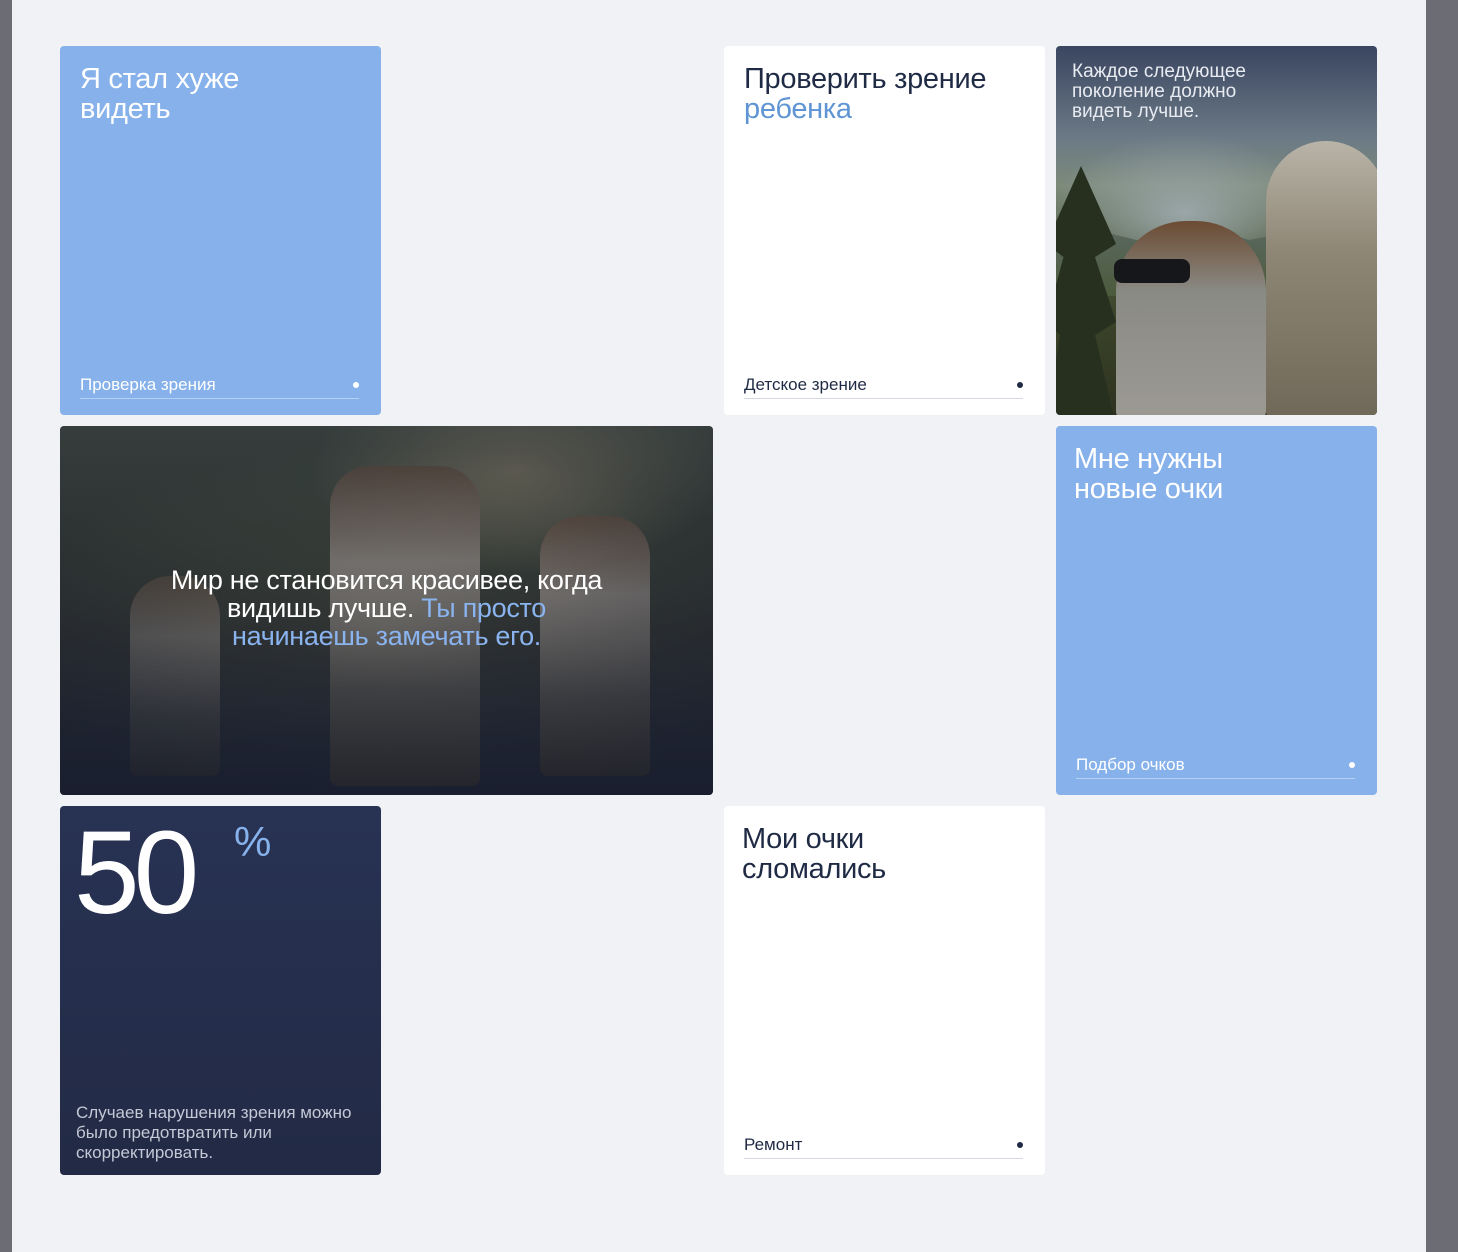 This screenshot has height=1252, width=1458. What do you see at coordinates (219, 385) in the screenshot?
I see `vision-check-link: Проверка зрения` at bounding box center [219, 385].